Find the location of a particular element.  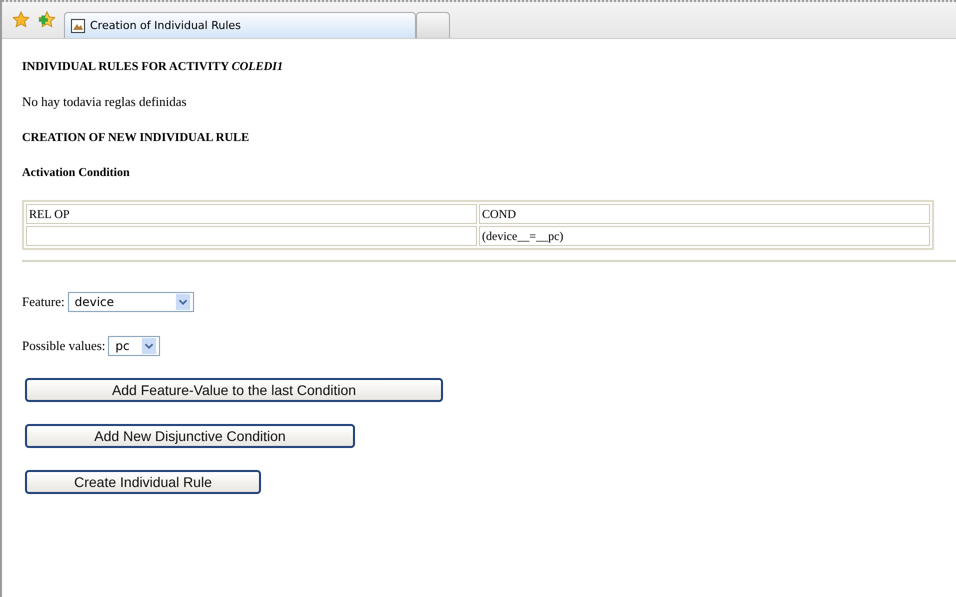

browser-tab: Creation of Individual Rules is located at coordinates (240, 25).